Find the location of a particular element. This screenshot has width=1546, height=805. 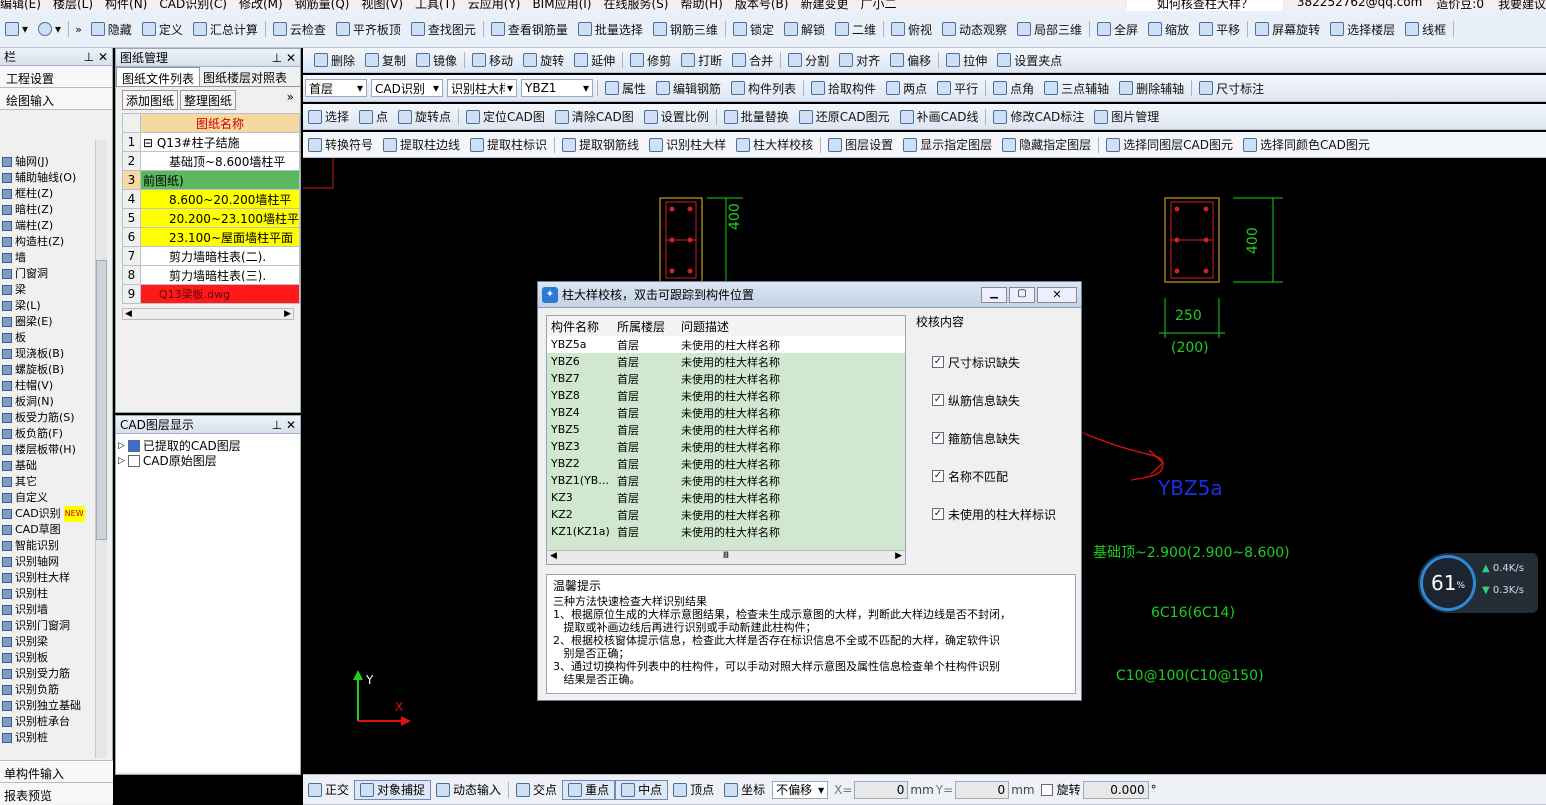

status-toggle-5: 中点 is located at coordinates (642, 789).